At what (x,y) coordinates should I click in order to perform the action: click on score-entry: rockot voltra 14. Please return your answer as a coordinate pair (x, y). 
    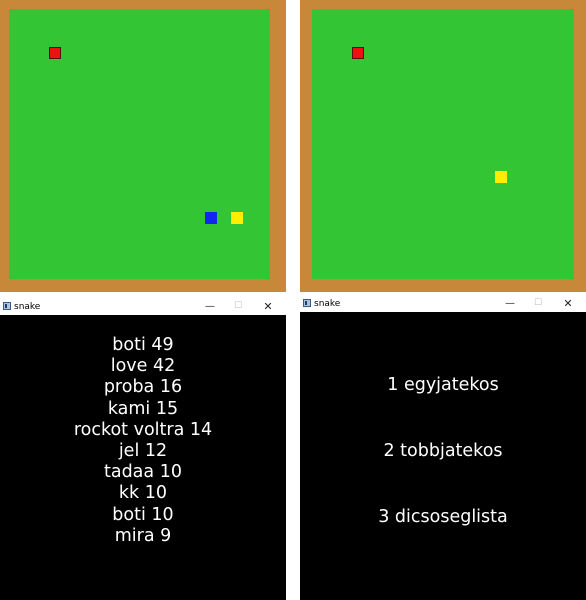
    Looking at the image, I should click on (143, 430).